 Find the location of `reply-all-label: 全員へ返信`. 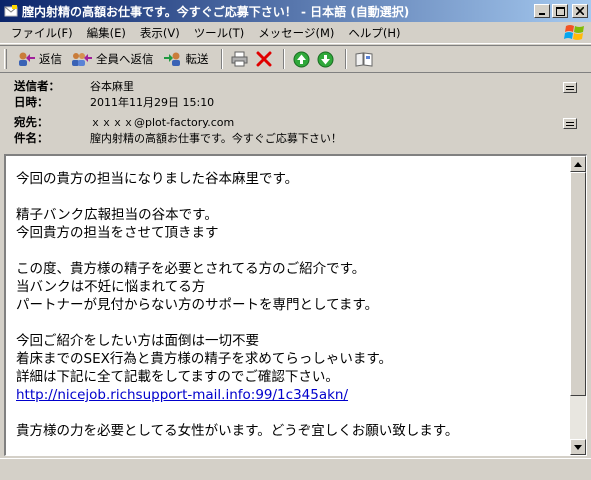

reply-all-label: 全員へ返信 is located at coordinates (125, 59).